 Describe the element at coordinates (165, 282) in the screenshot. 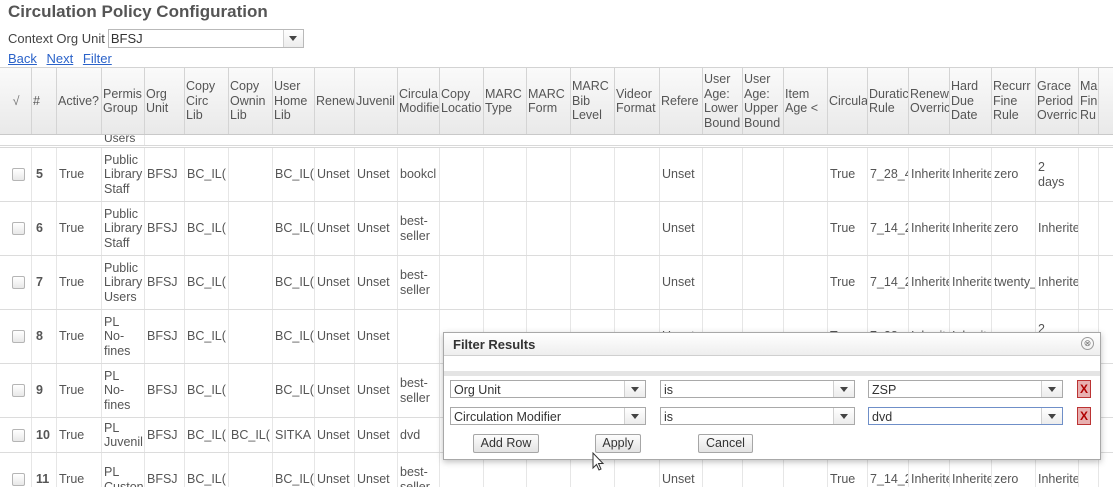

I see `table-cell: BFSJ` at that location.